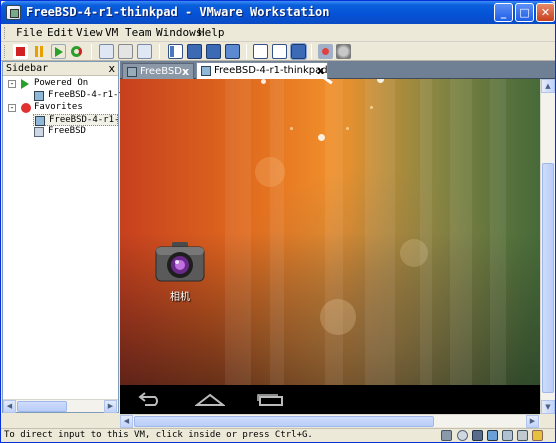 The width and height of the screenshot is (556, 443). I want to click on sidebar-horizontal-scrollbar: ◀ ▶, so click(60, 406).